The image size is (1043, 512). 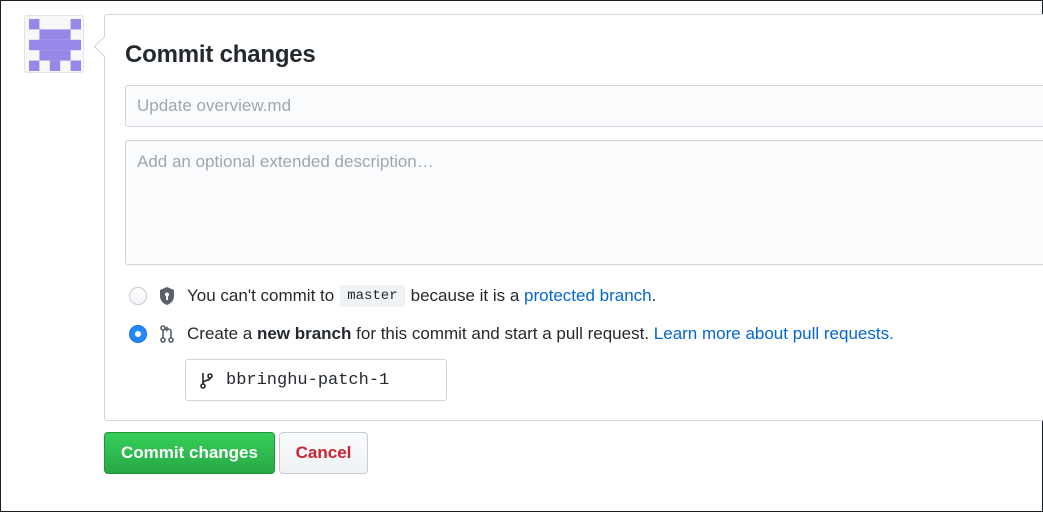 I want to click on cancel-button: Cancel, so click(x=323, y=453).